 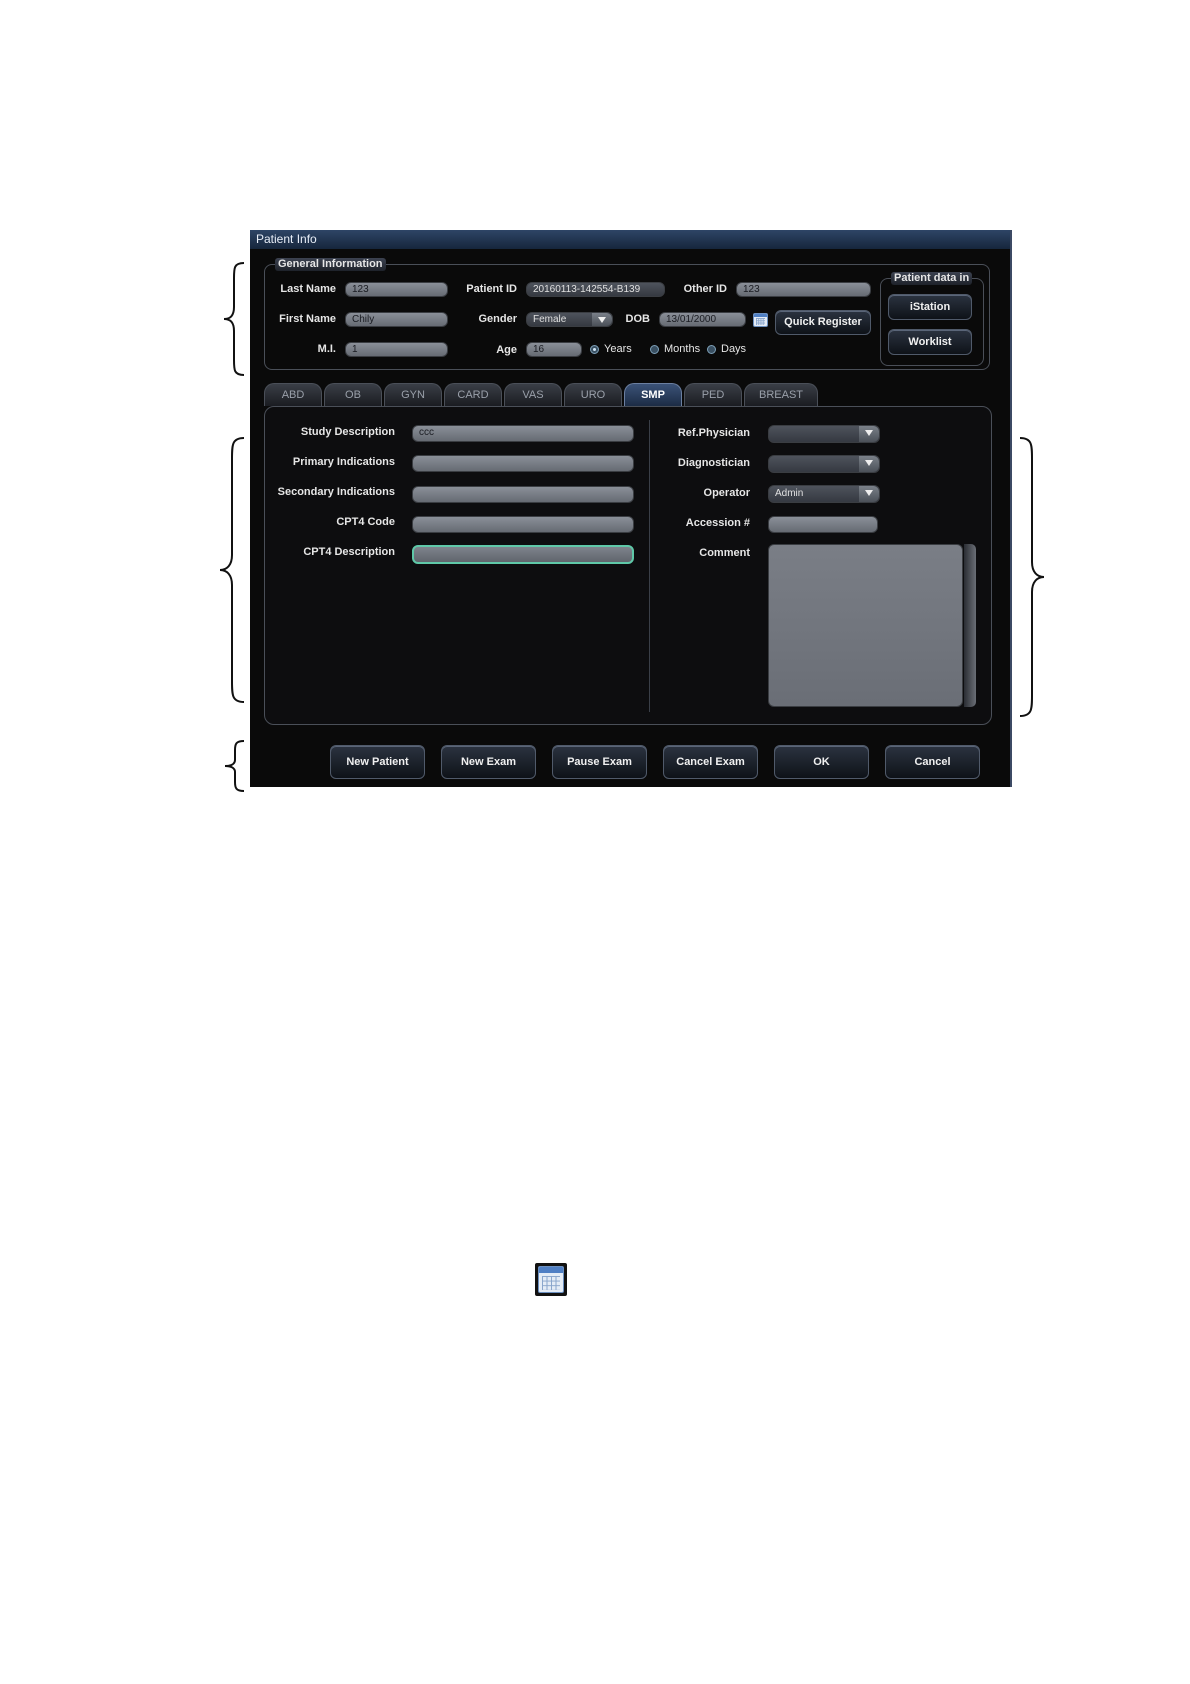 What do you see at coordinates (307, 319) in the screenshot?
I see `first-name-label: First Name` at bounding box center [307, 319].